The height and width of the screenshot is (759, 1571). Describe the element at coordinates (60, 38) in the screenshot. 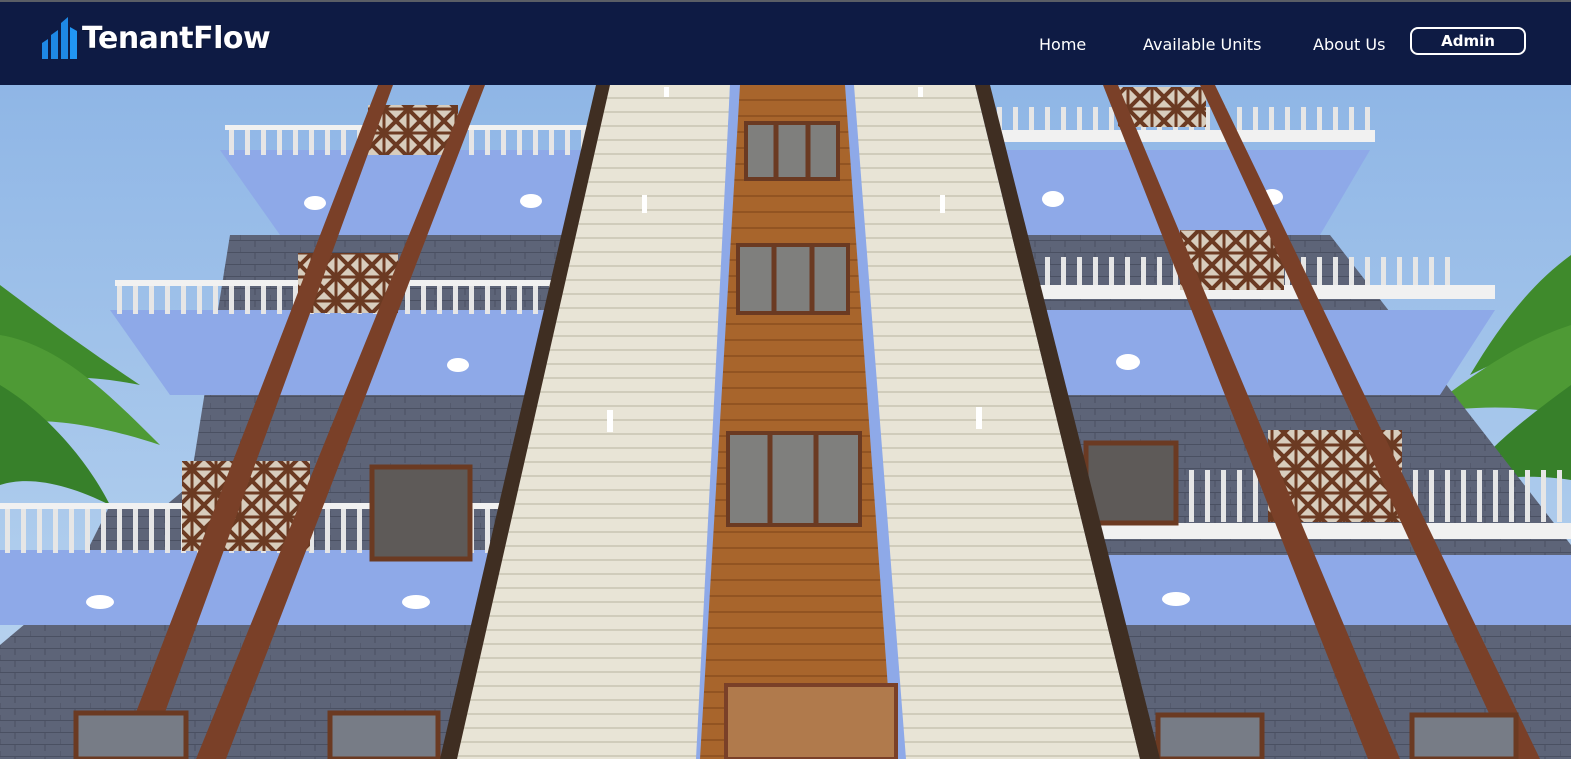

I see `building-bars-icon` at that location.